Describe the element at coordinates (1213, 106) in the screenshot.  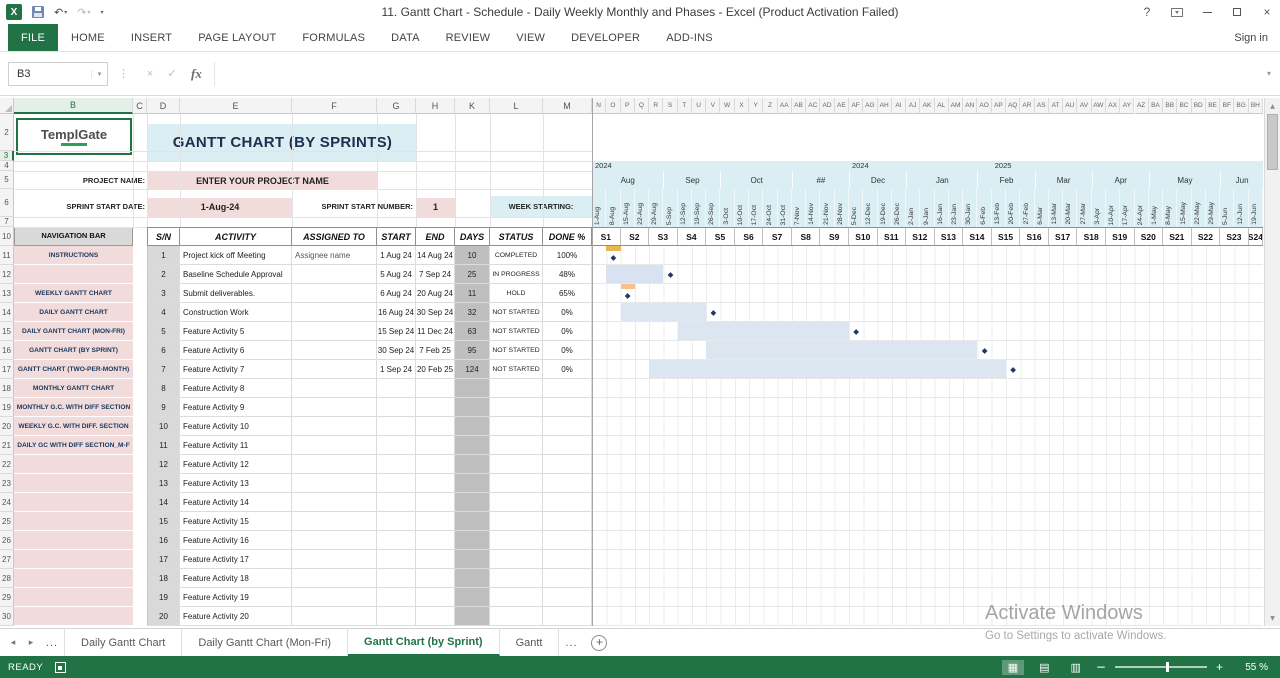
I see `column-header-be: BE` at that location.